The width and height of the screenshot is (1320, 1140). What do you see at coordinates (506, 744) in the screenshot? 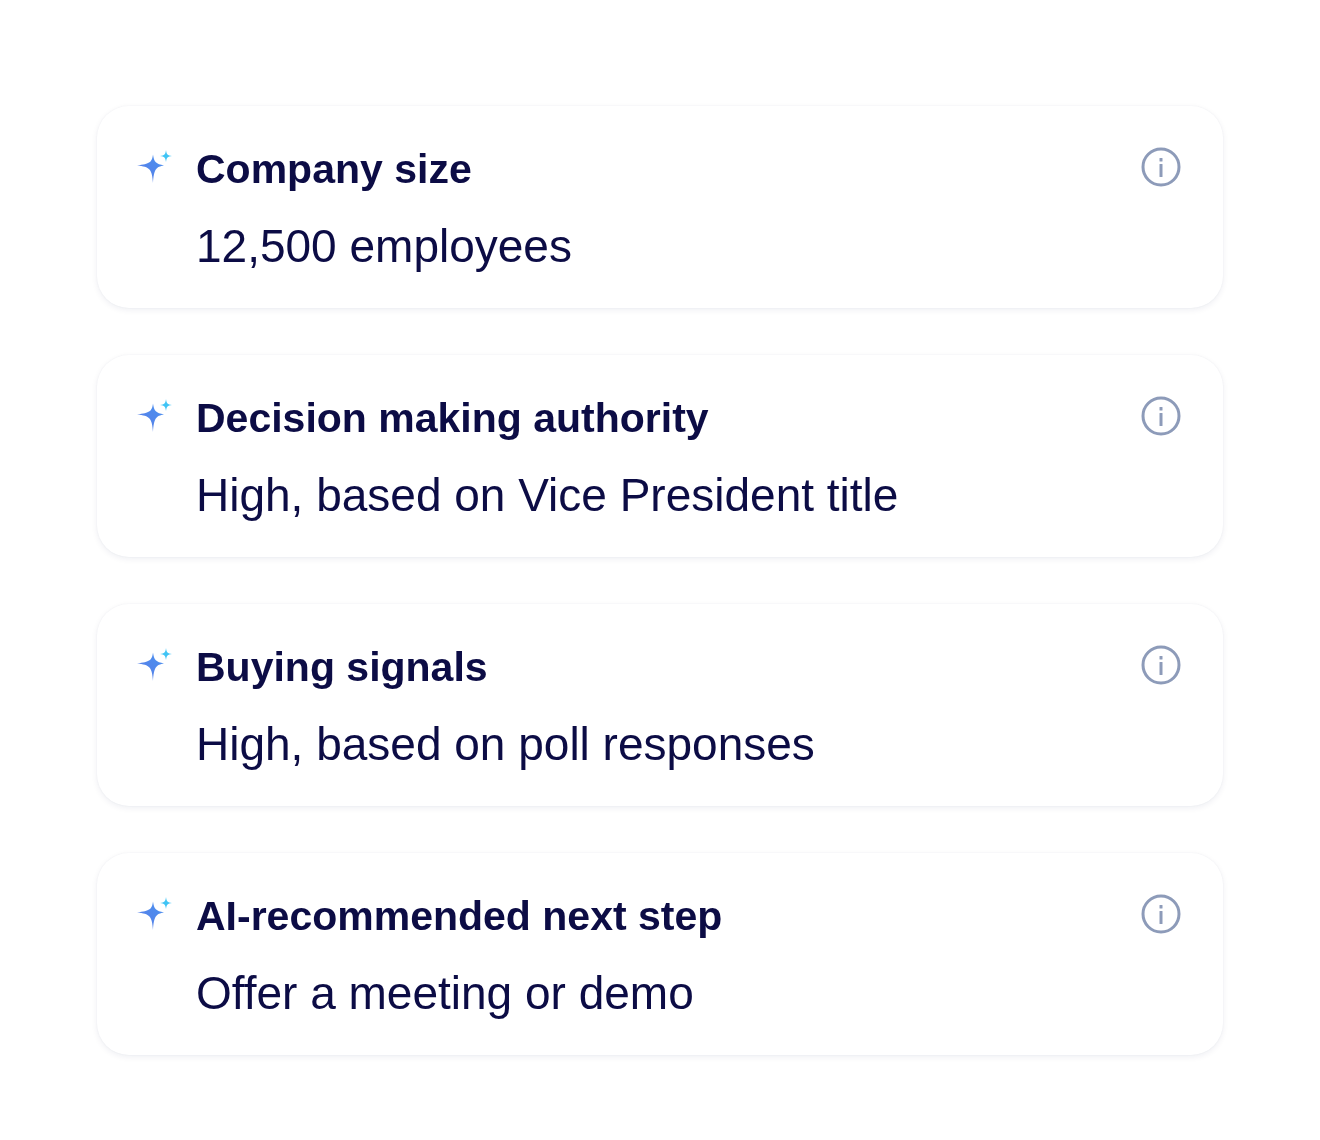
I see `card-value: High, based on poll responses` at bounding box center [506, 744].